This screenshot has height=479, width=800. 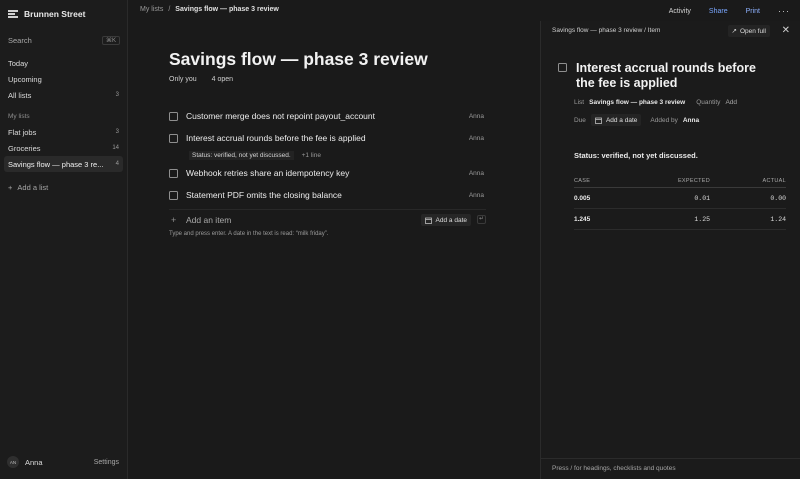 What do you see at coordinates (64, 40) in the screenshot?
I see `search-button: Search ⌘K` at bounding box center [64, 40].